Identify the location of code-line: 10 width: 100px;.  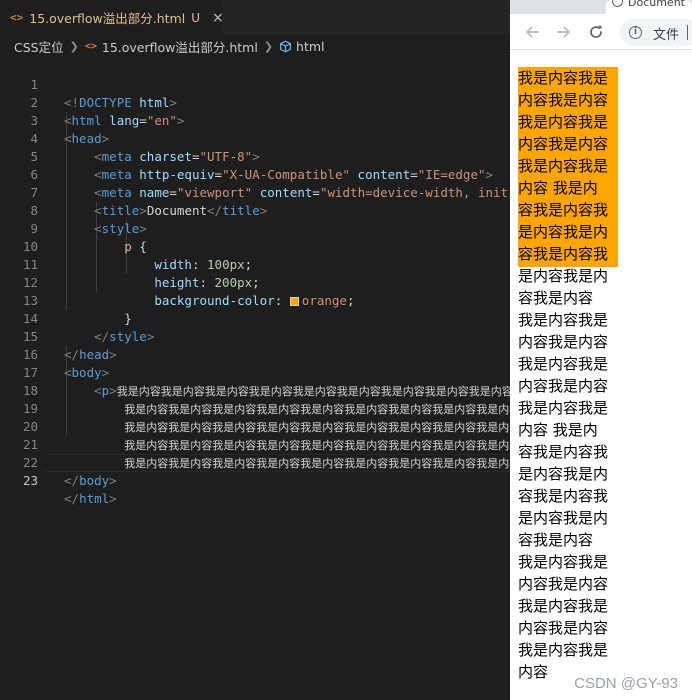
(255, 246).